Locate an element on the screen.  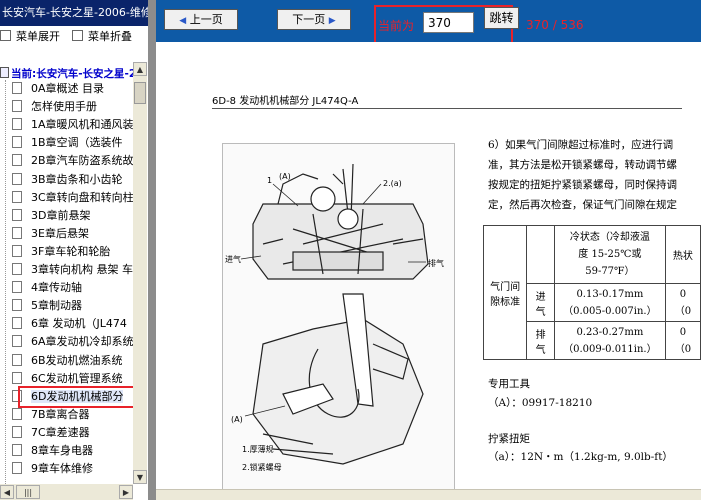
tree-item-label: 怎样使用手册 is located at coordinates (64, 107).